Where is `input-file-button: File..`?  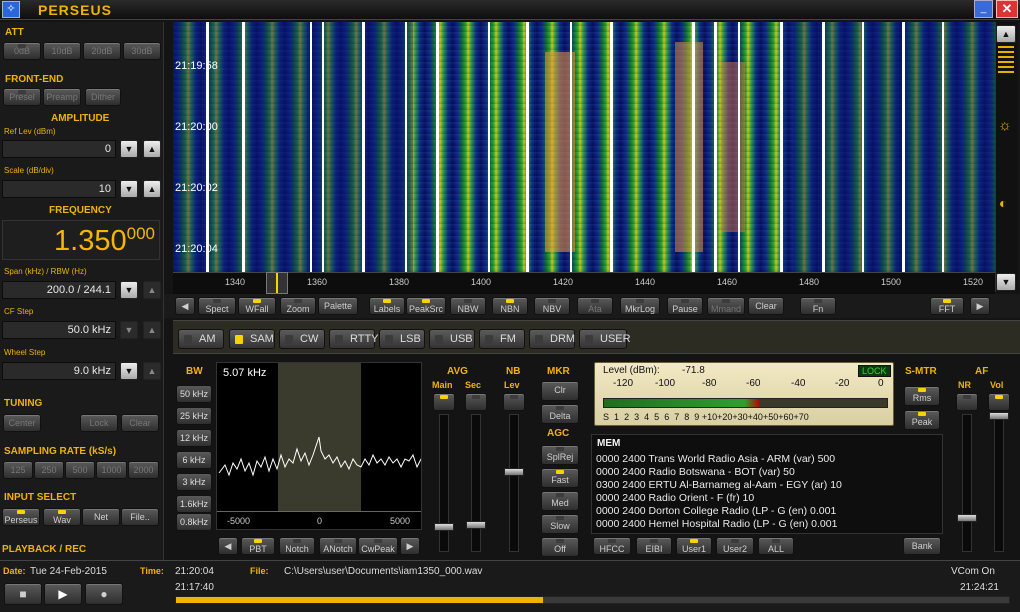
input-file-button: File.. is located at coordinates (140, 517).